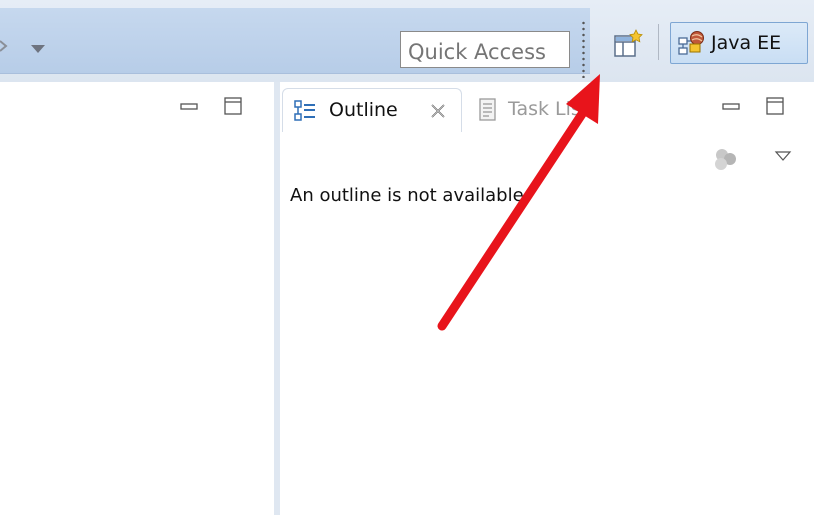  I want to click on toolbar-separator, so click(658, 42).